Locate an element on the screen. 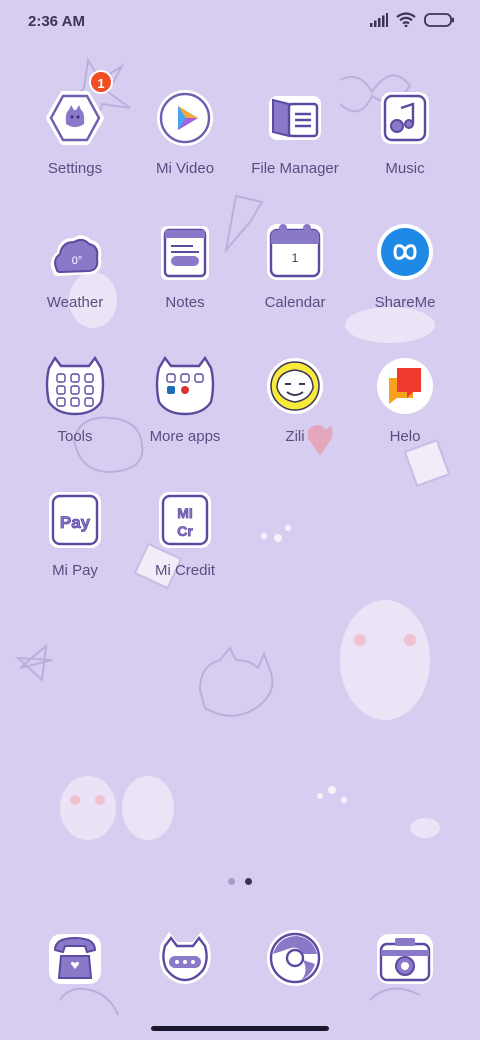  mi-credit-icon: MI Cr is located at coordinates (185, 520).